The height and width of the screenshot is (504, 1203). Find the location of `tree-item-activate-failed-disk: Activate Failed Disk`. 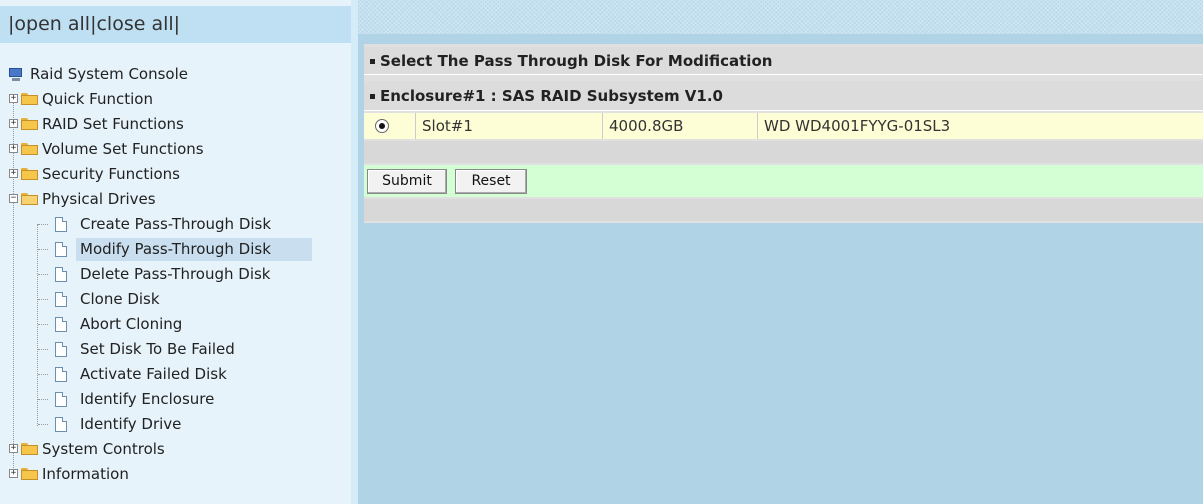

tree-item-activate-failed-disk: Activate Failed Disk is located at coordinates (175, 374).